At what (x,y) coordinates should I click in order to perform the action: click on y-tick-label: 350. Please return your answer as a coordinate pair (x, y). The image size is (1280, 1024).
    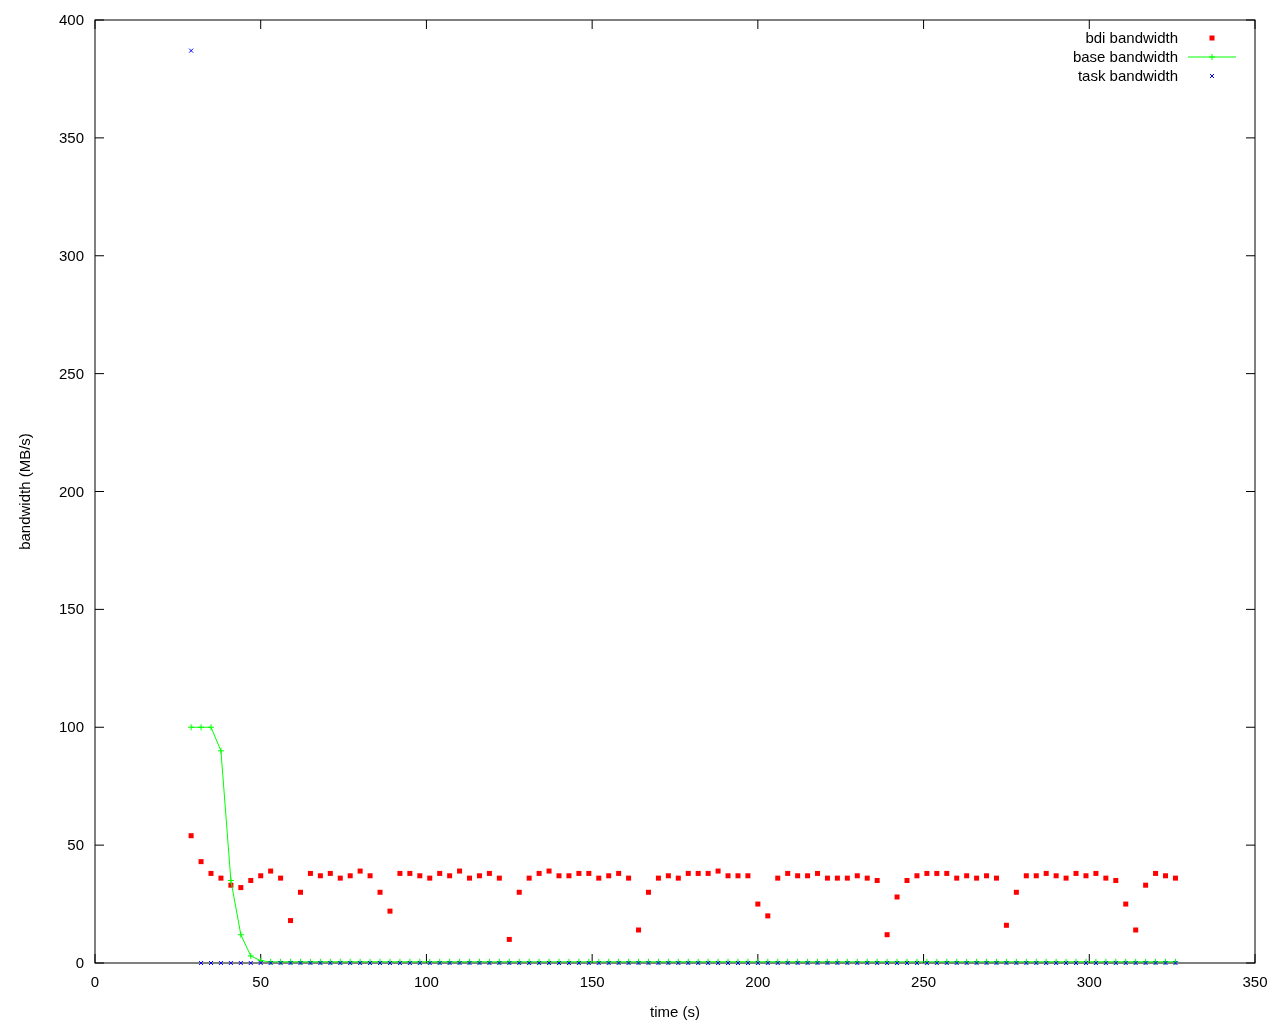
    Looking at the image, I should click on (71, 137).